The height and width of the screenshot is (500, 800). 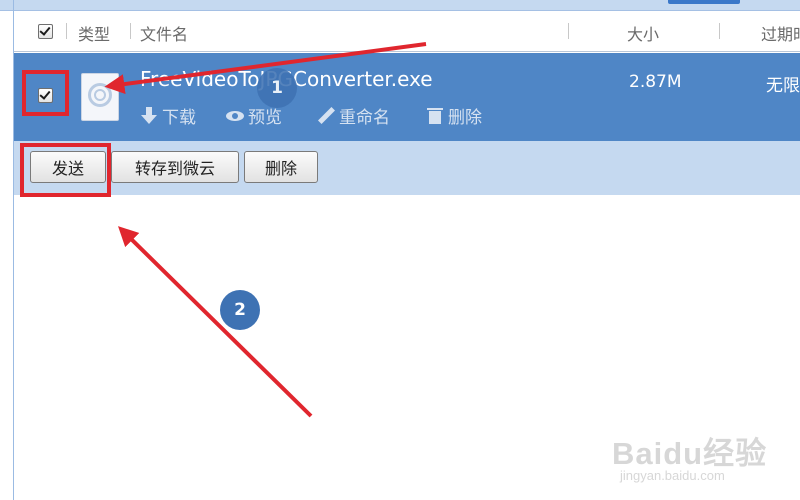 I want to click on watermark-logo: Baidu经验, so click(x=690, y=453).